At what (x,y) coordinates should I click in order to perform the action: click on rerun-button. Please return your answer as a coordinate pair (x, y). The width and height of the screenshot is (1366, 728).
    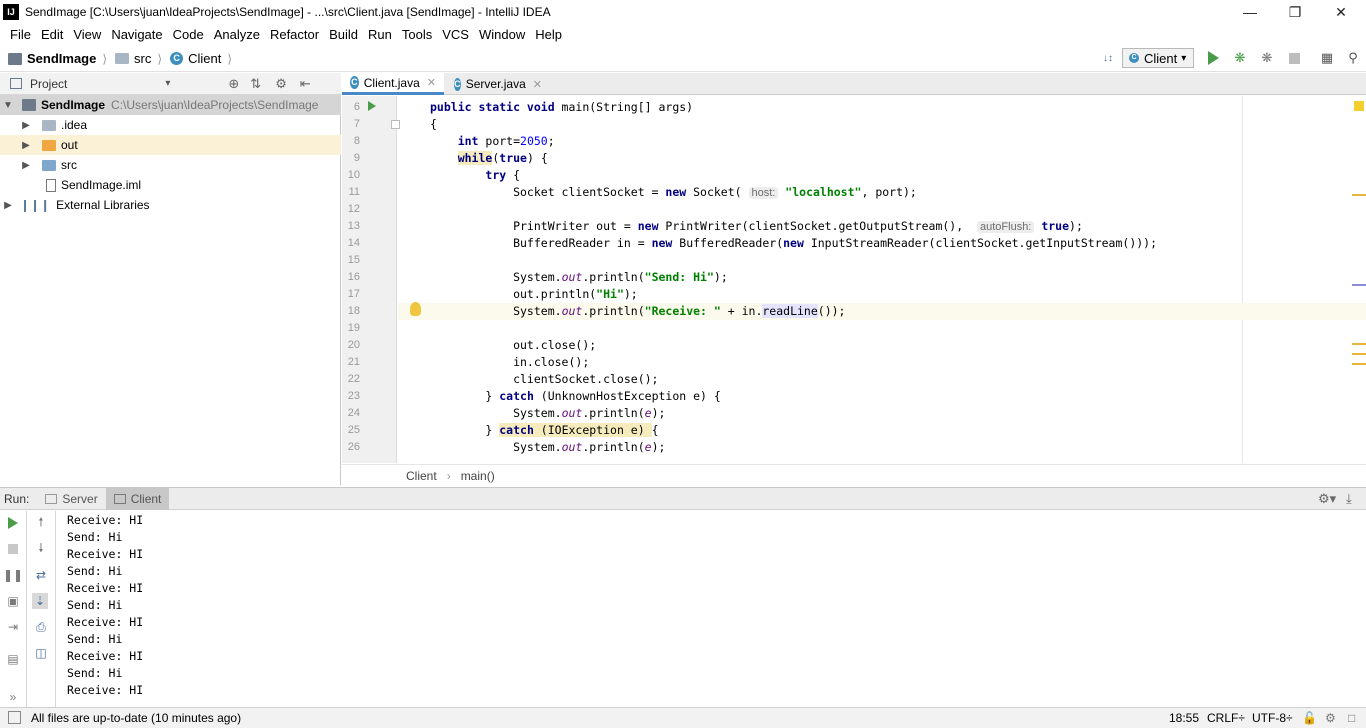
    Looking at the image, I should click on (13, 523).